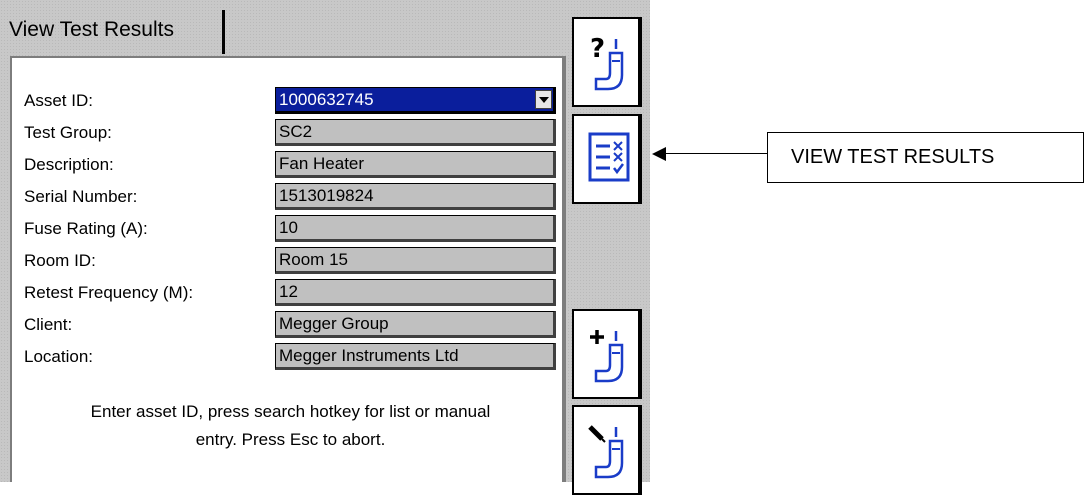  Describe the element at coordinates (415, 356) in the screenshot. I see `location-field: Megger Instruments Ltd` at that location.